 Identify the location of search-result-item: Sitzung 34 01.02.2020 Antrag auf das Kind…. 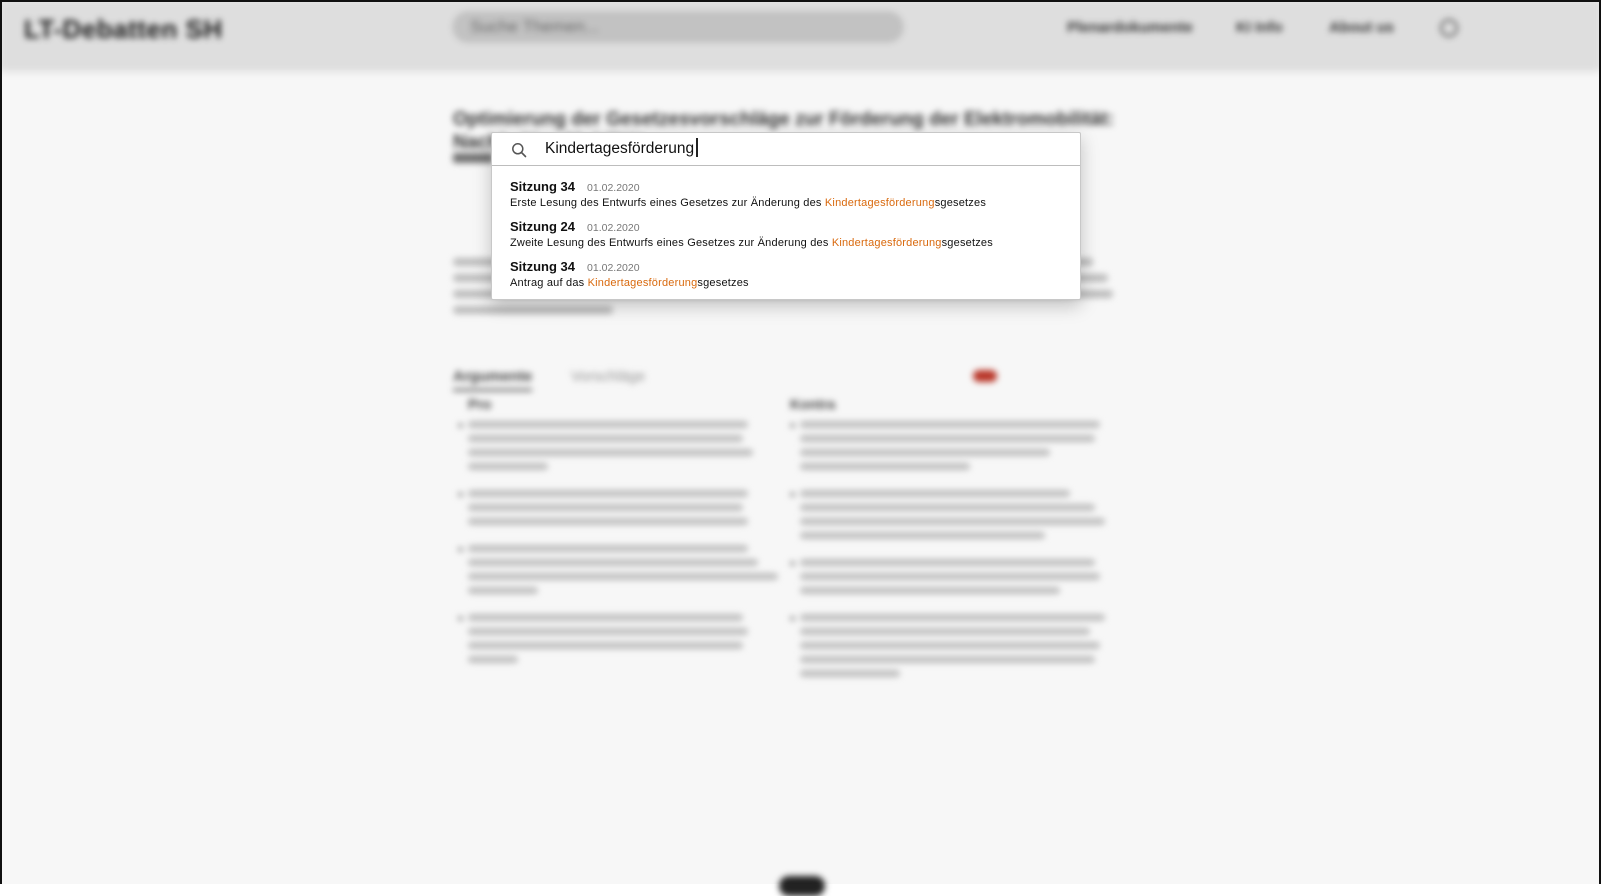
(790, 274).